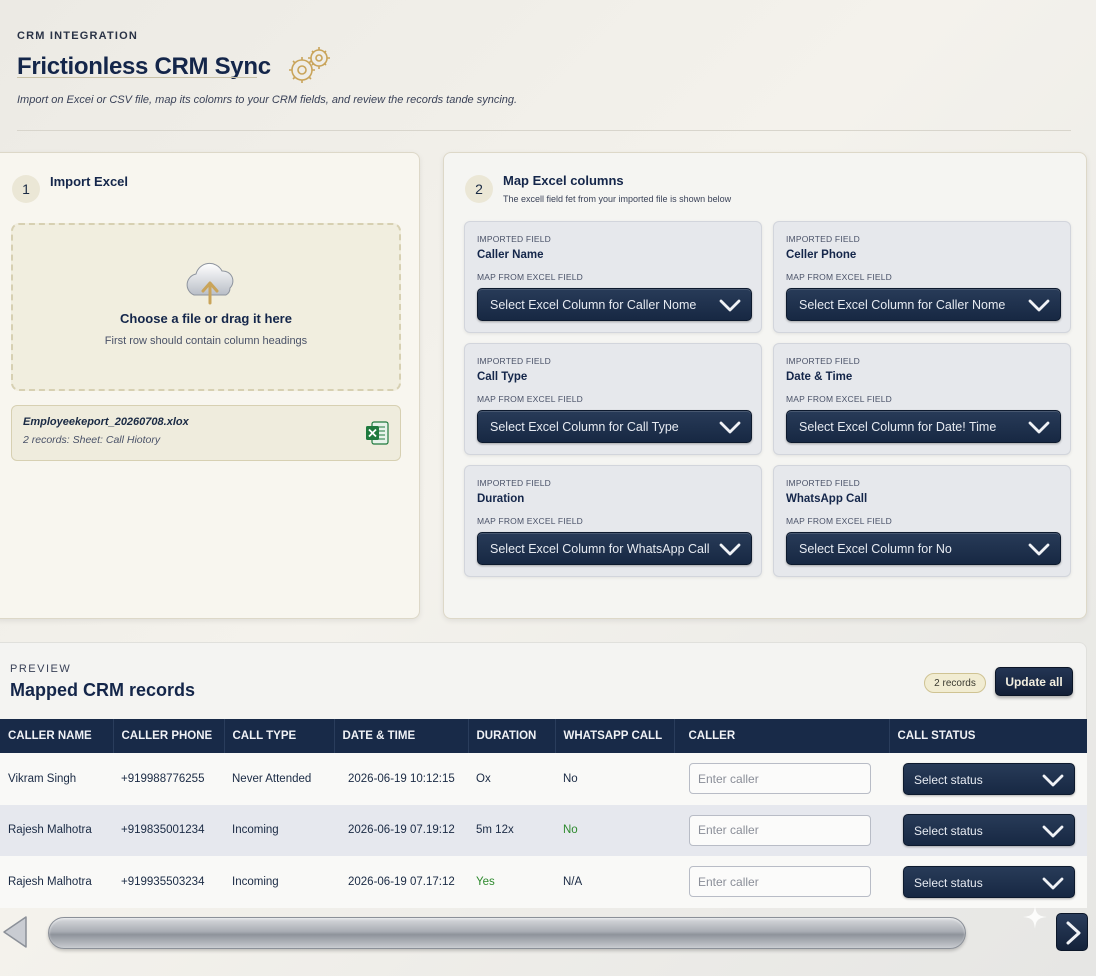 This screenshot has height=976, width=1096. What do you see at coordinates (821, 255) in the screenshot?
I see `imported-field-name: Celler Phone` at bounding box center [821, 255].